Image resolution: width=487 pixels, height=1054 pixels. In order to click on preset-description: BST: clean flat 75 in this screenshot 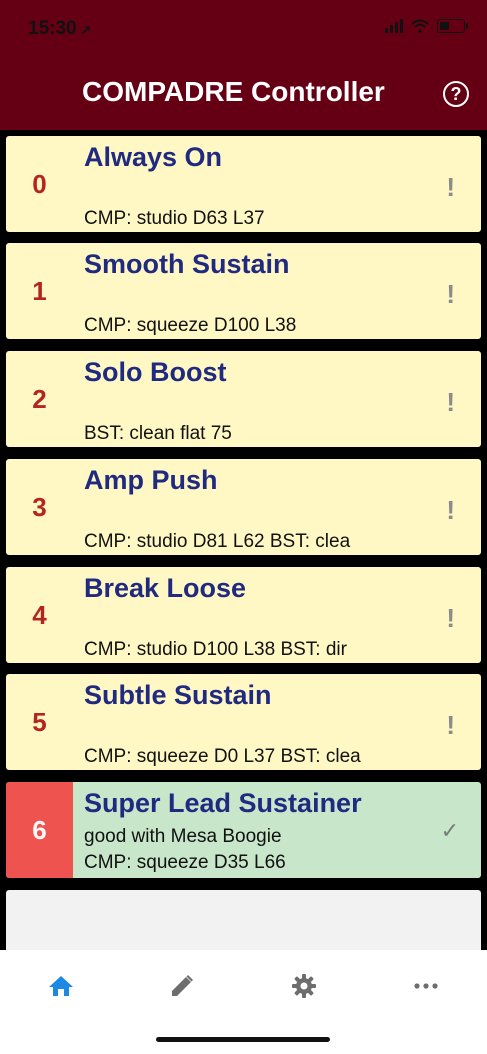, I will do `click(158, 433)`.